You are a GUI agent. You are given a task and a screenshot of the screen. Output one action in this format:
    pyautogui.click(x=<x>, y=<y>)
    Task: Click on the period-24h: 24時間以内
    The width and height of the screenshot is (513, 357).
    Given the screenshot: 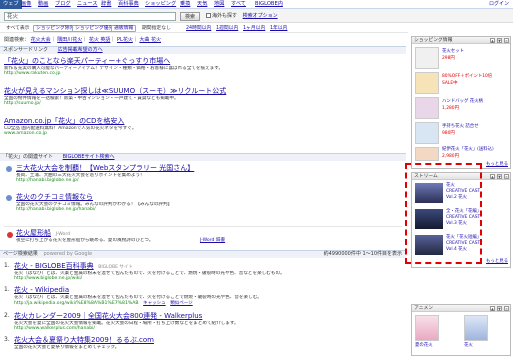 What is the action you would take?
    pyautogui.click(x=198, y=29)
    